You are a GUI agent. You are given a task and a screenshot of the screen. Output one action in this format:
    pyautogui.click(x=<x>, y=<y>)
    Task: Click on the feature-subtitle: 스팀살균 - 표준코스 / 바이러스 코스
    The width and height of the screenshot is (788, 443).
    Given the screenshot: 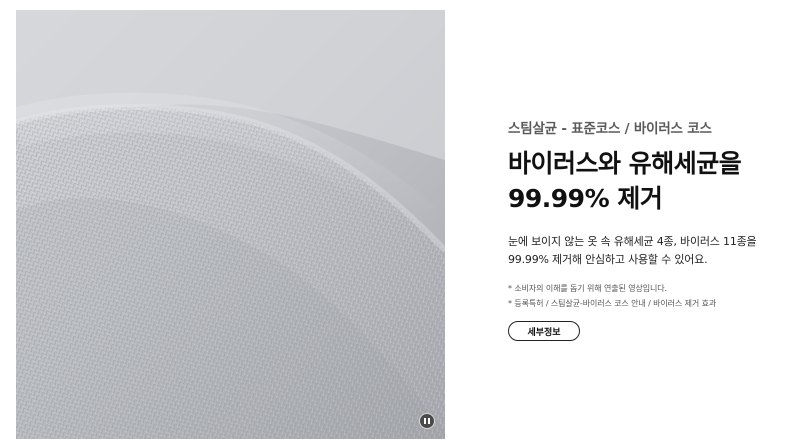 What is the action you would take?
    pyautogui.click(x=610, y=129)
    